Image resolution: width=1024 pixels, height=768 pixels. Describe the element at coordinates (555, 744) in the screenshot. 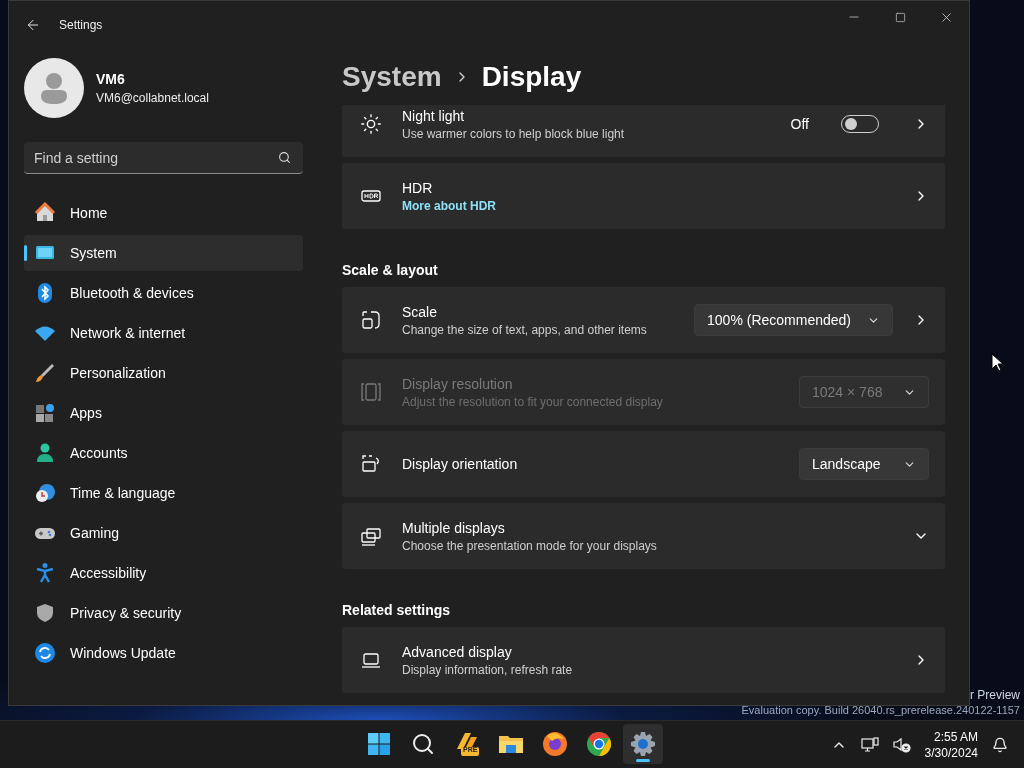

I see `fox-globe-icon` at that location.